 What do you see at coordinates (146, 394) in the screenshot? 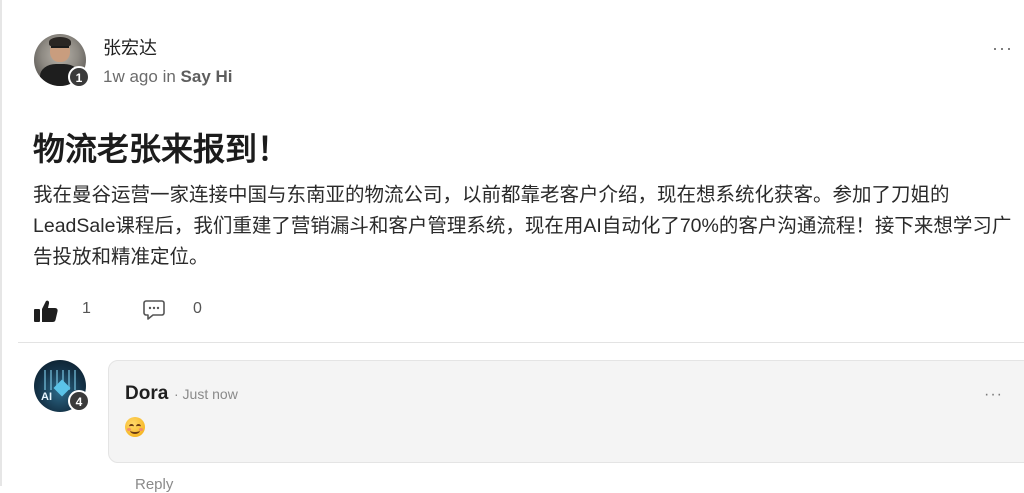
I see `commenter-name: Dora` at bounding box center [146, 394].